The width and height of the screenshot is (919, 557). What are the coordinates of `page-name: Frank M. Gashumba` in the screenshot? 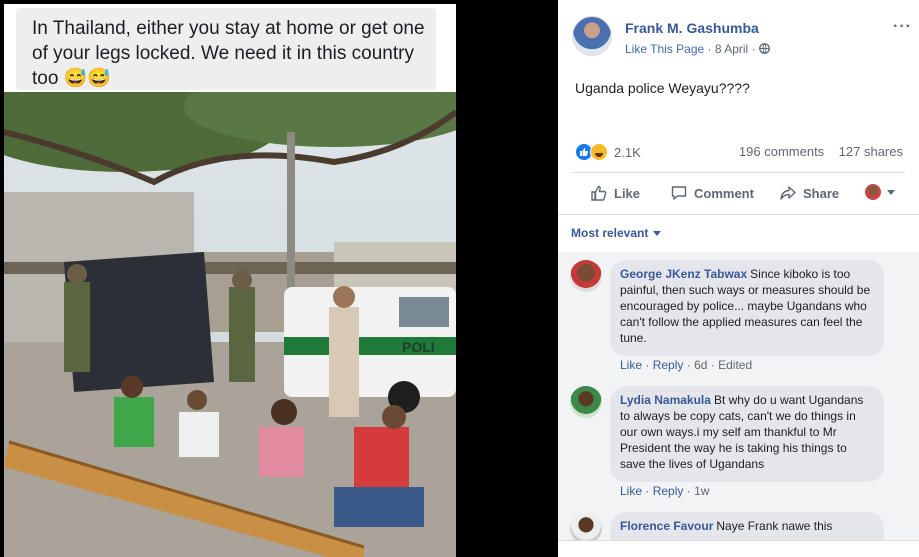 It's located at (692, 28).